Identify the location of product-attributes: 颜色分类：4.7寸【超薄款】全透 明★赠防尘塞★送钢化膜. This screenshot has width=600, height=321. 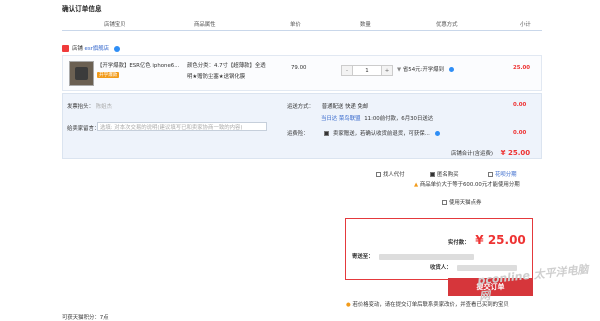
(233, 70).